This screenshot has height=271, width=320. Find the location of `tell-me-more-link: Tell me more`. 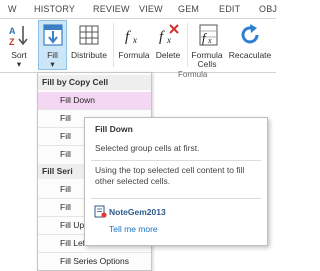

tell-me-more-link: Tell me more is located at coordinates (133, 229).